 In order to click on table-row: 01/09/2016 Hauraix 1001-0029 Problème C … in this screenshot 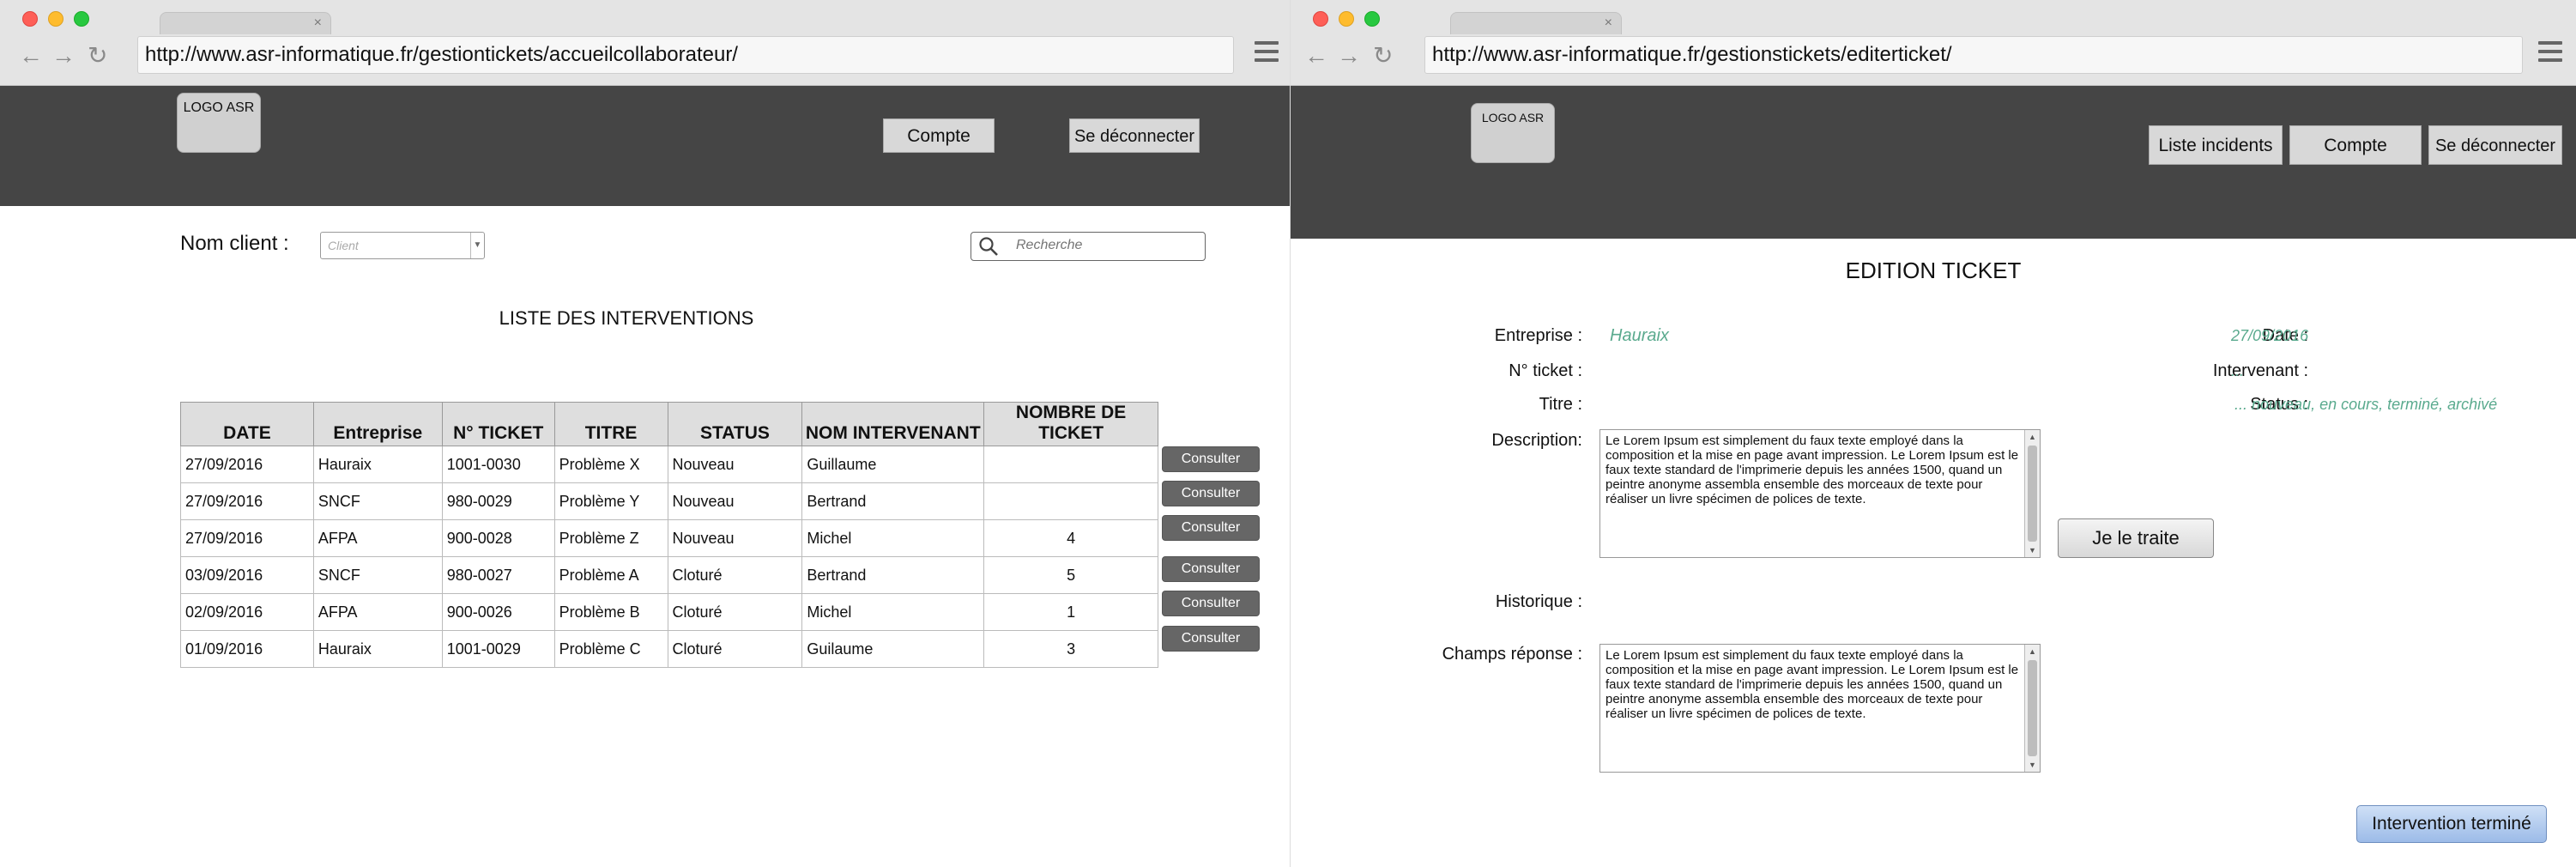, I will do `click(669, 649)`.